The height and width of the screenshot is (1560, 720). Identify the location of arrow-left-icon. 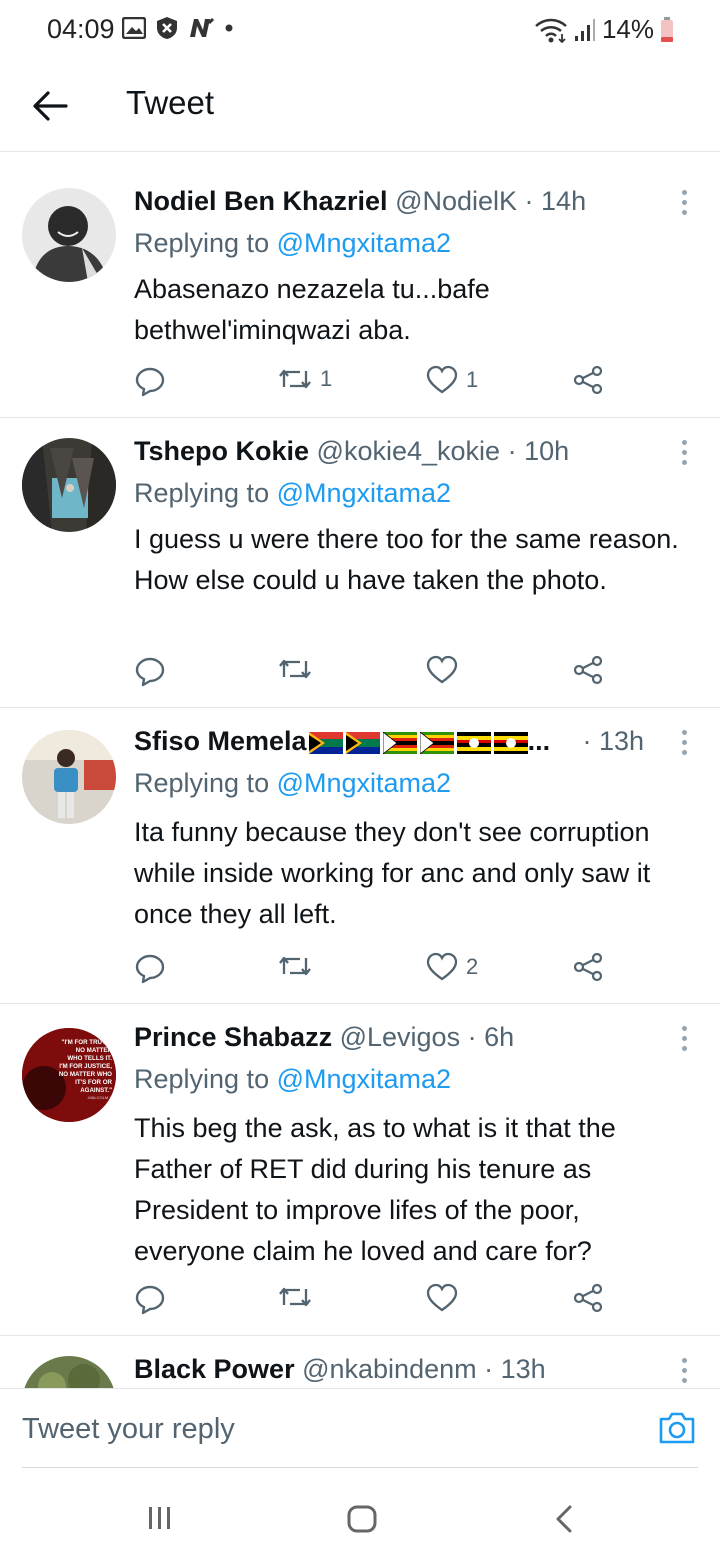
(50, 106).